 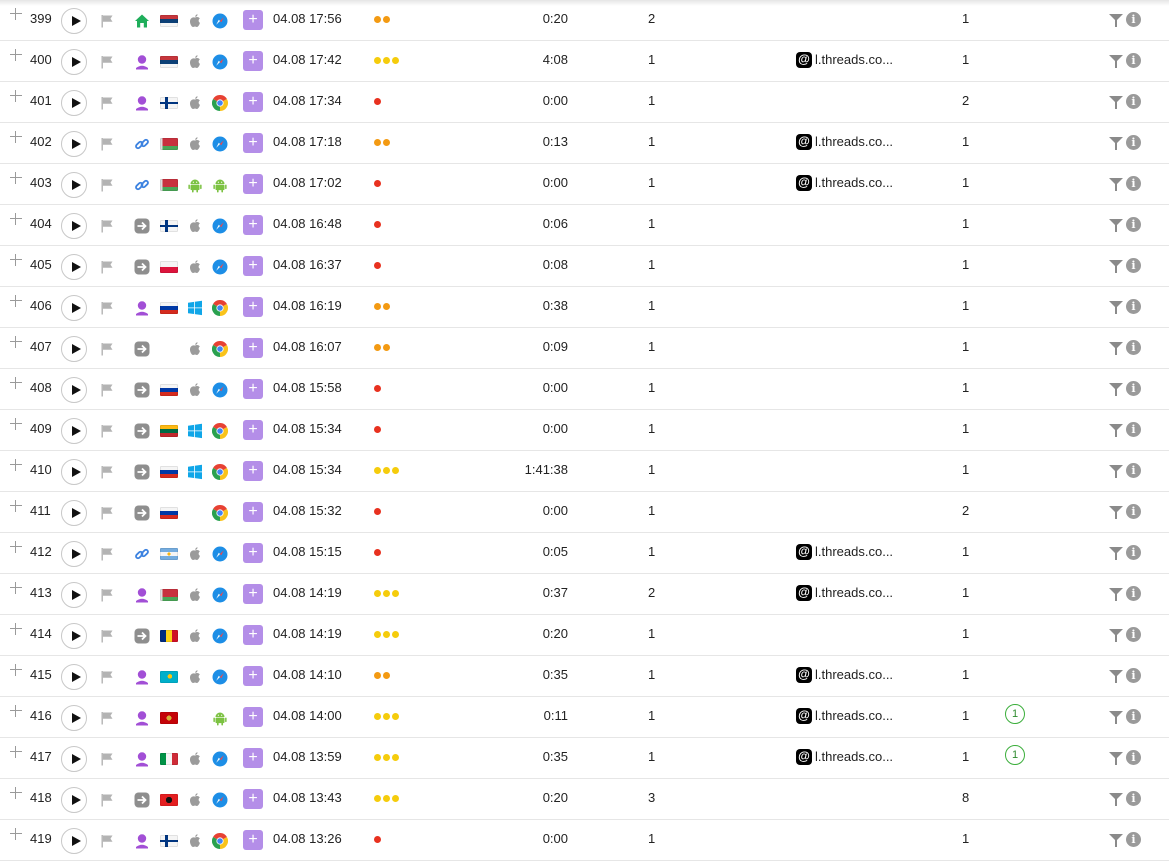 I want to click on goal-badge: 1, so click(x=1015, y=755).